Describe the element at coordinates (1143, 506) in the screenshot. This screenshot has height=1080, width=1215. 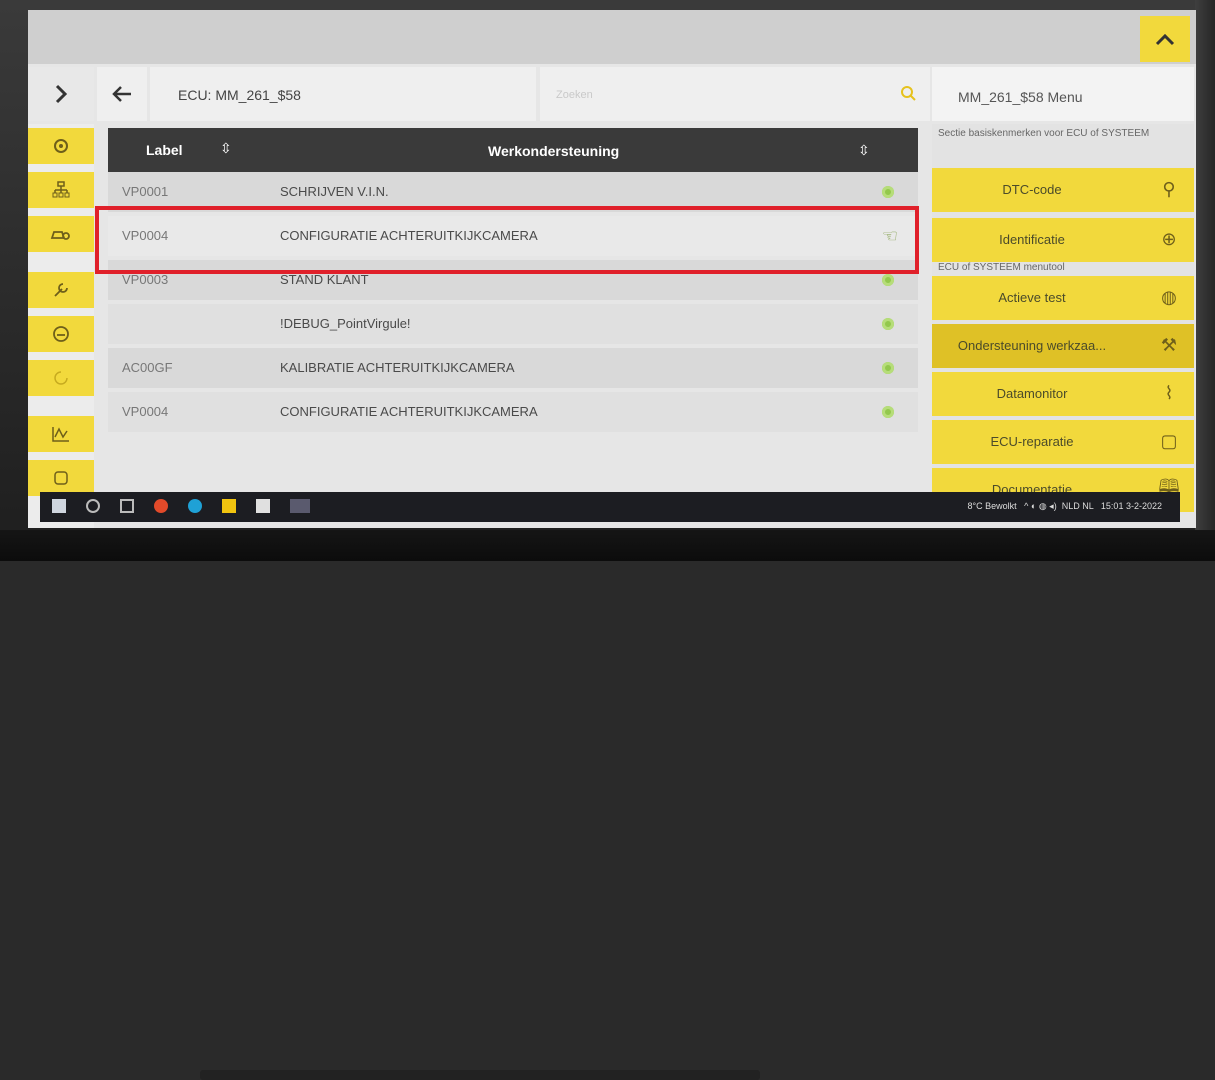
I see `clock-date: 3-2-2022` at that location.